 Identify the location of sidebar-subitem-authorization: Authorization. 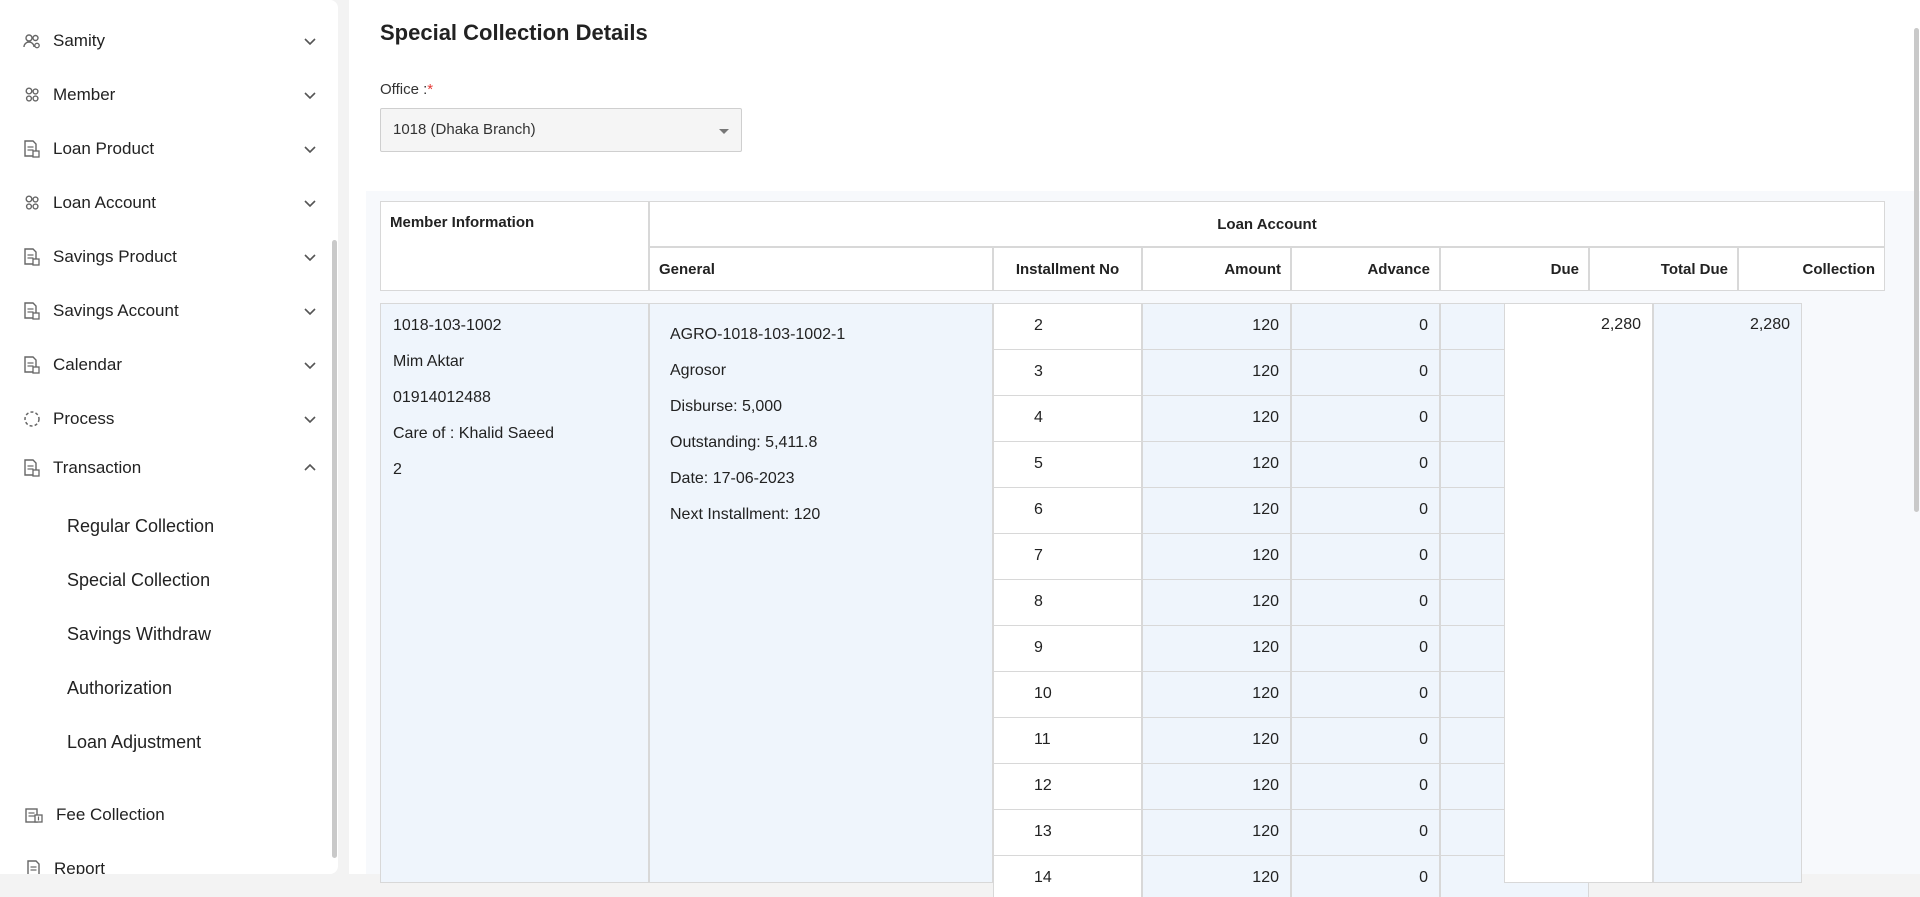
(119, 688).